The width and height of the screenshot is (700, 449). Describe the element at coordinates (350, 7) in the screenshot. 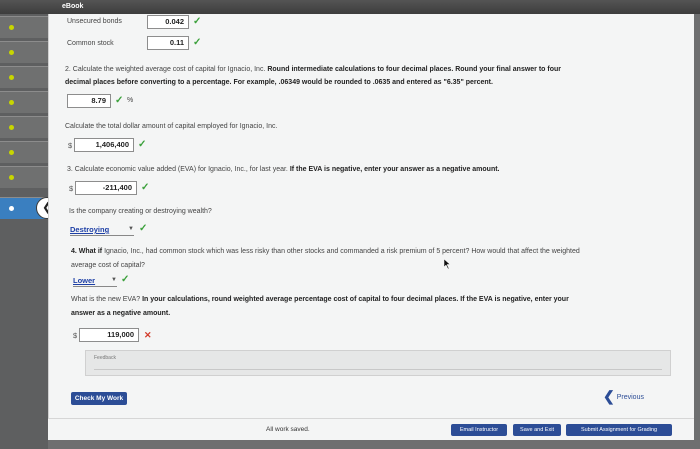

I see `top-bar: eBook` at that location.